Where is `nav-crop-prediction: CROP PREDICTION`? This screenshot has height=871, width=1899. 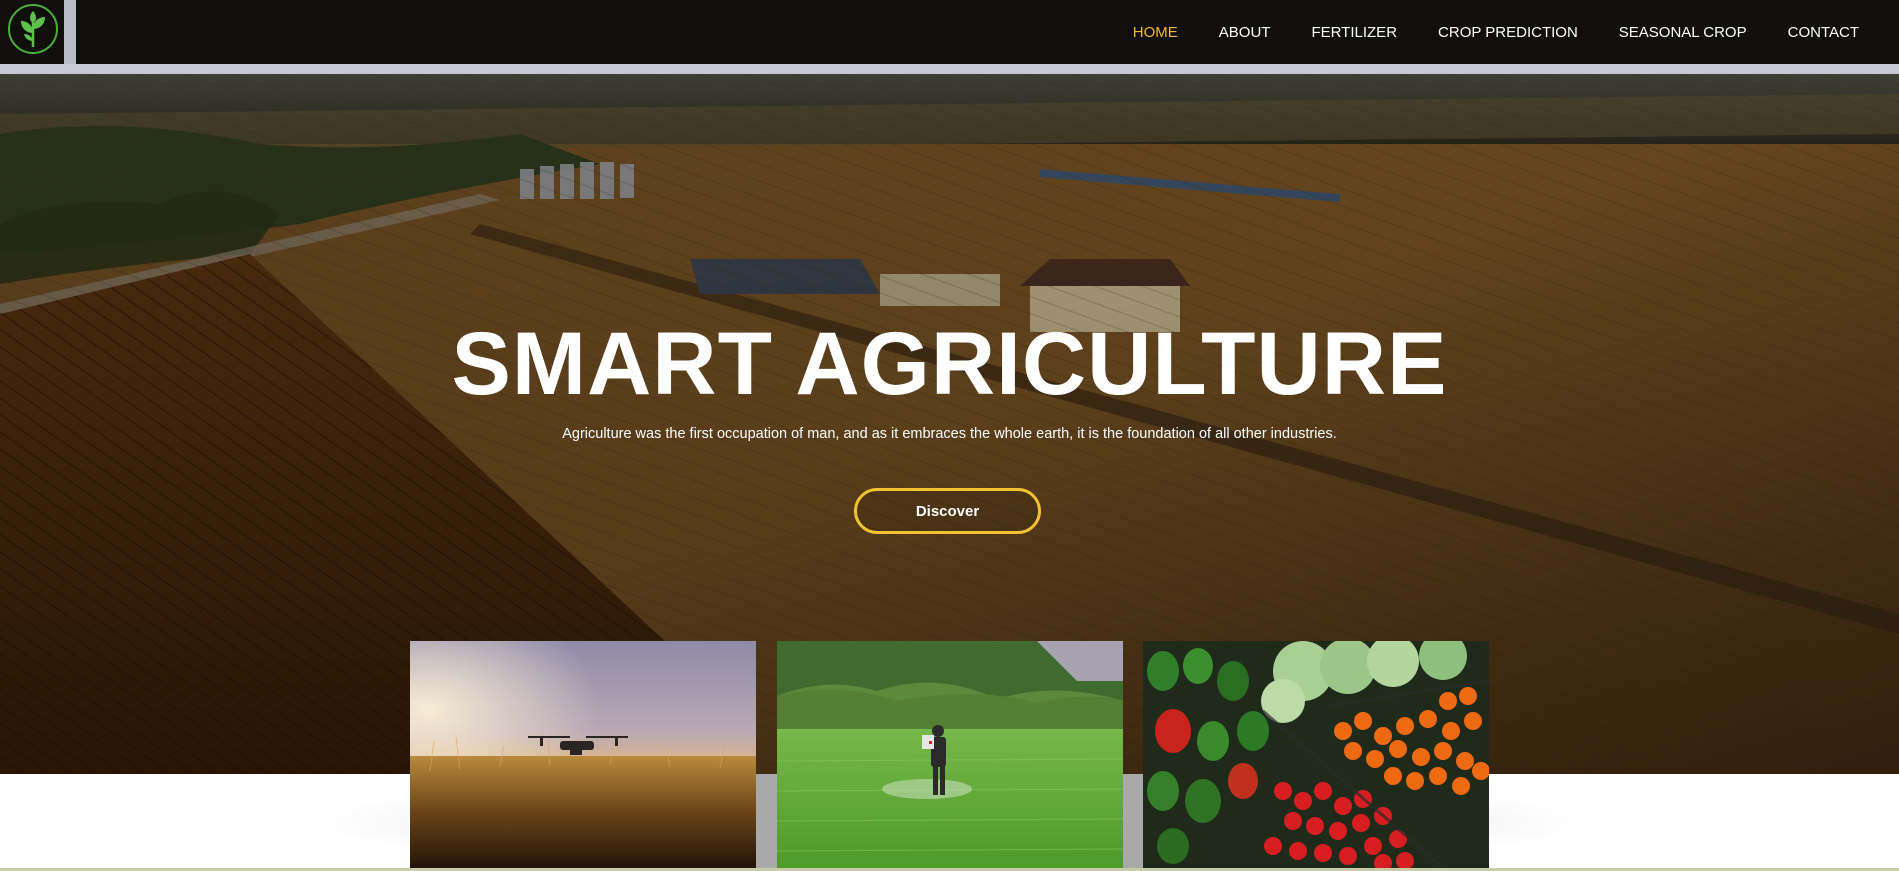 nav-crop-prediction: CROP PREDICTION is located at coordinates (1508, 32).